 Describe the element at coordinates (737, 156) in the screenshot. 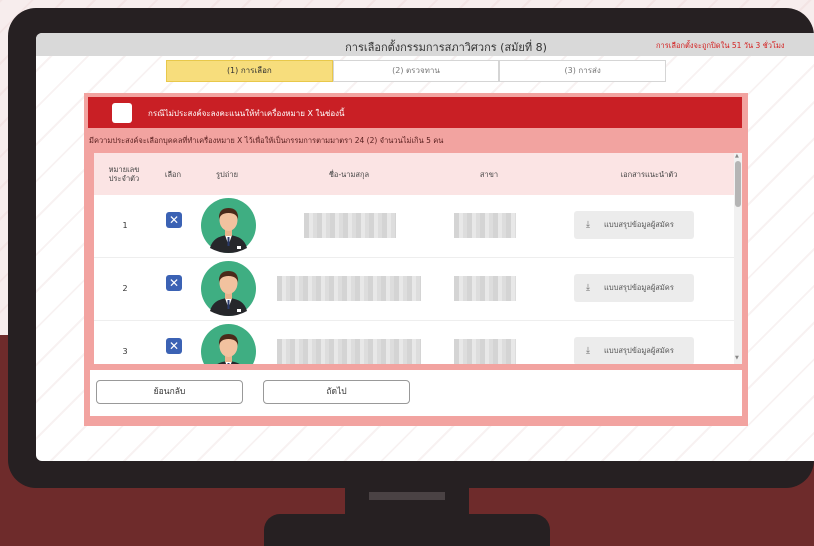

I see `scroll-up-icon: ▲` at that location.